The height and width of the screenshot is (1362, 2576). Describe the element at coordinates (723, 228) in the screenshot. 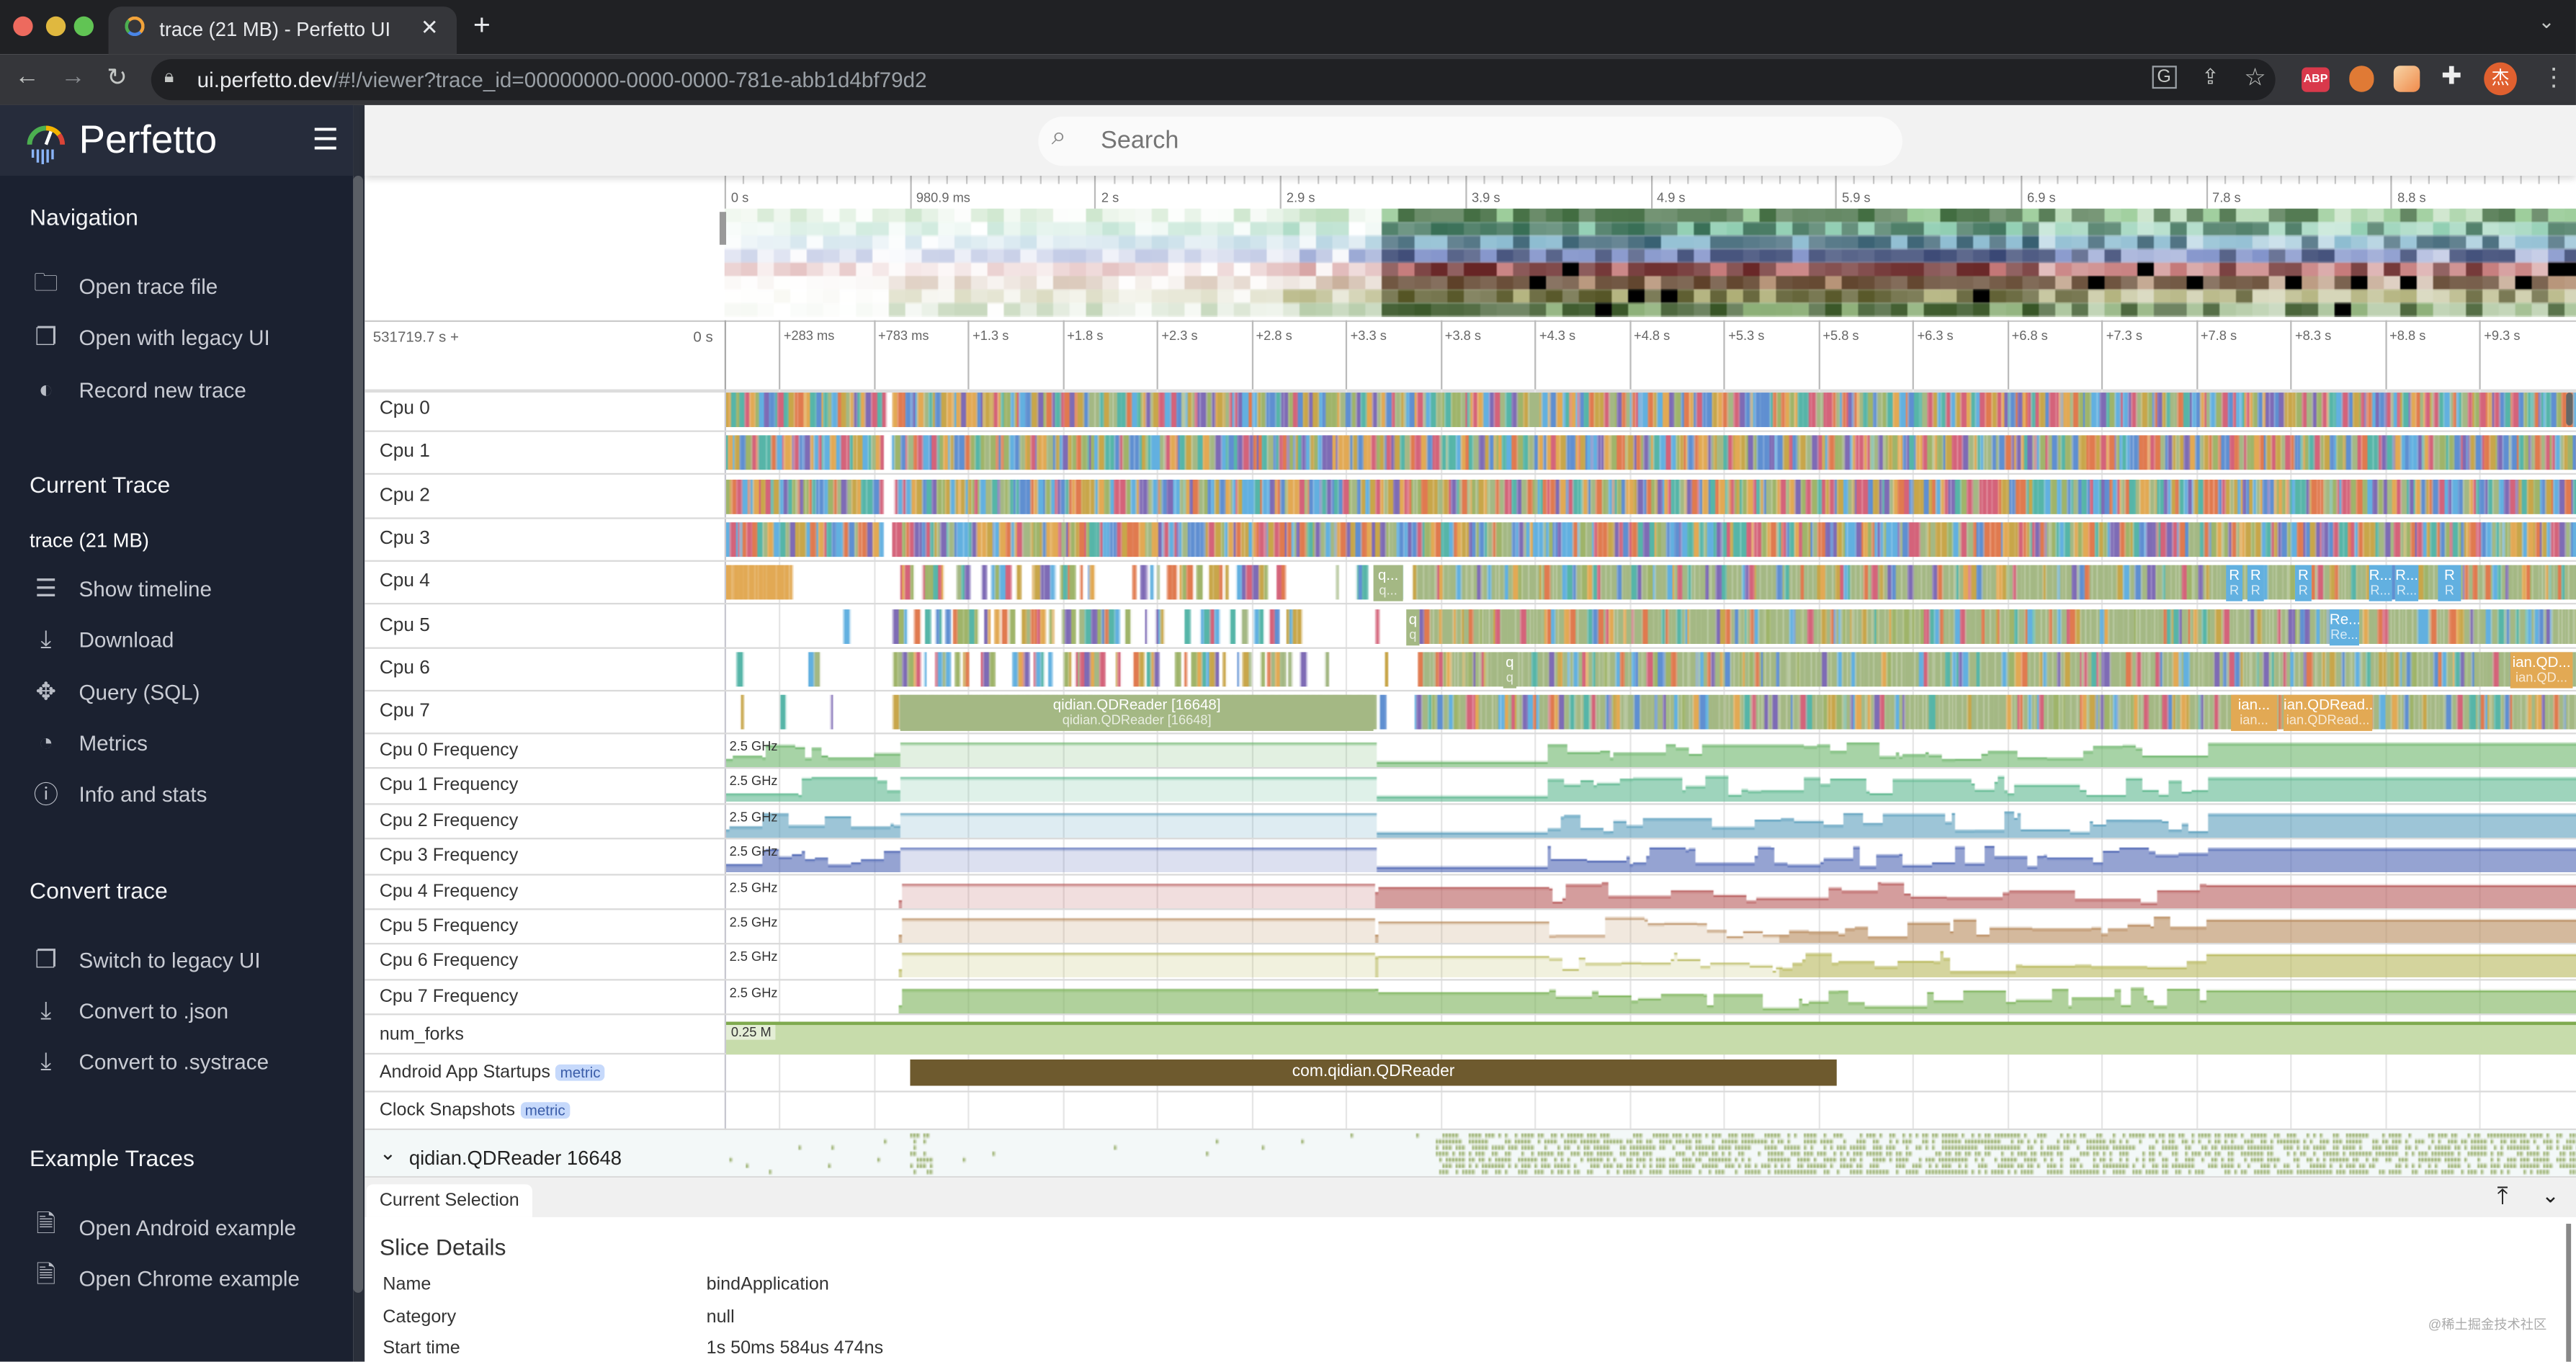

I see `overview-window-handle` at that location.